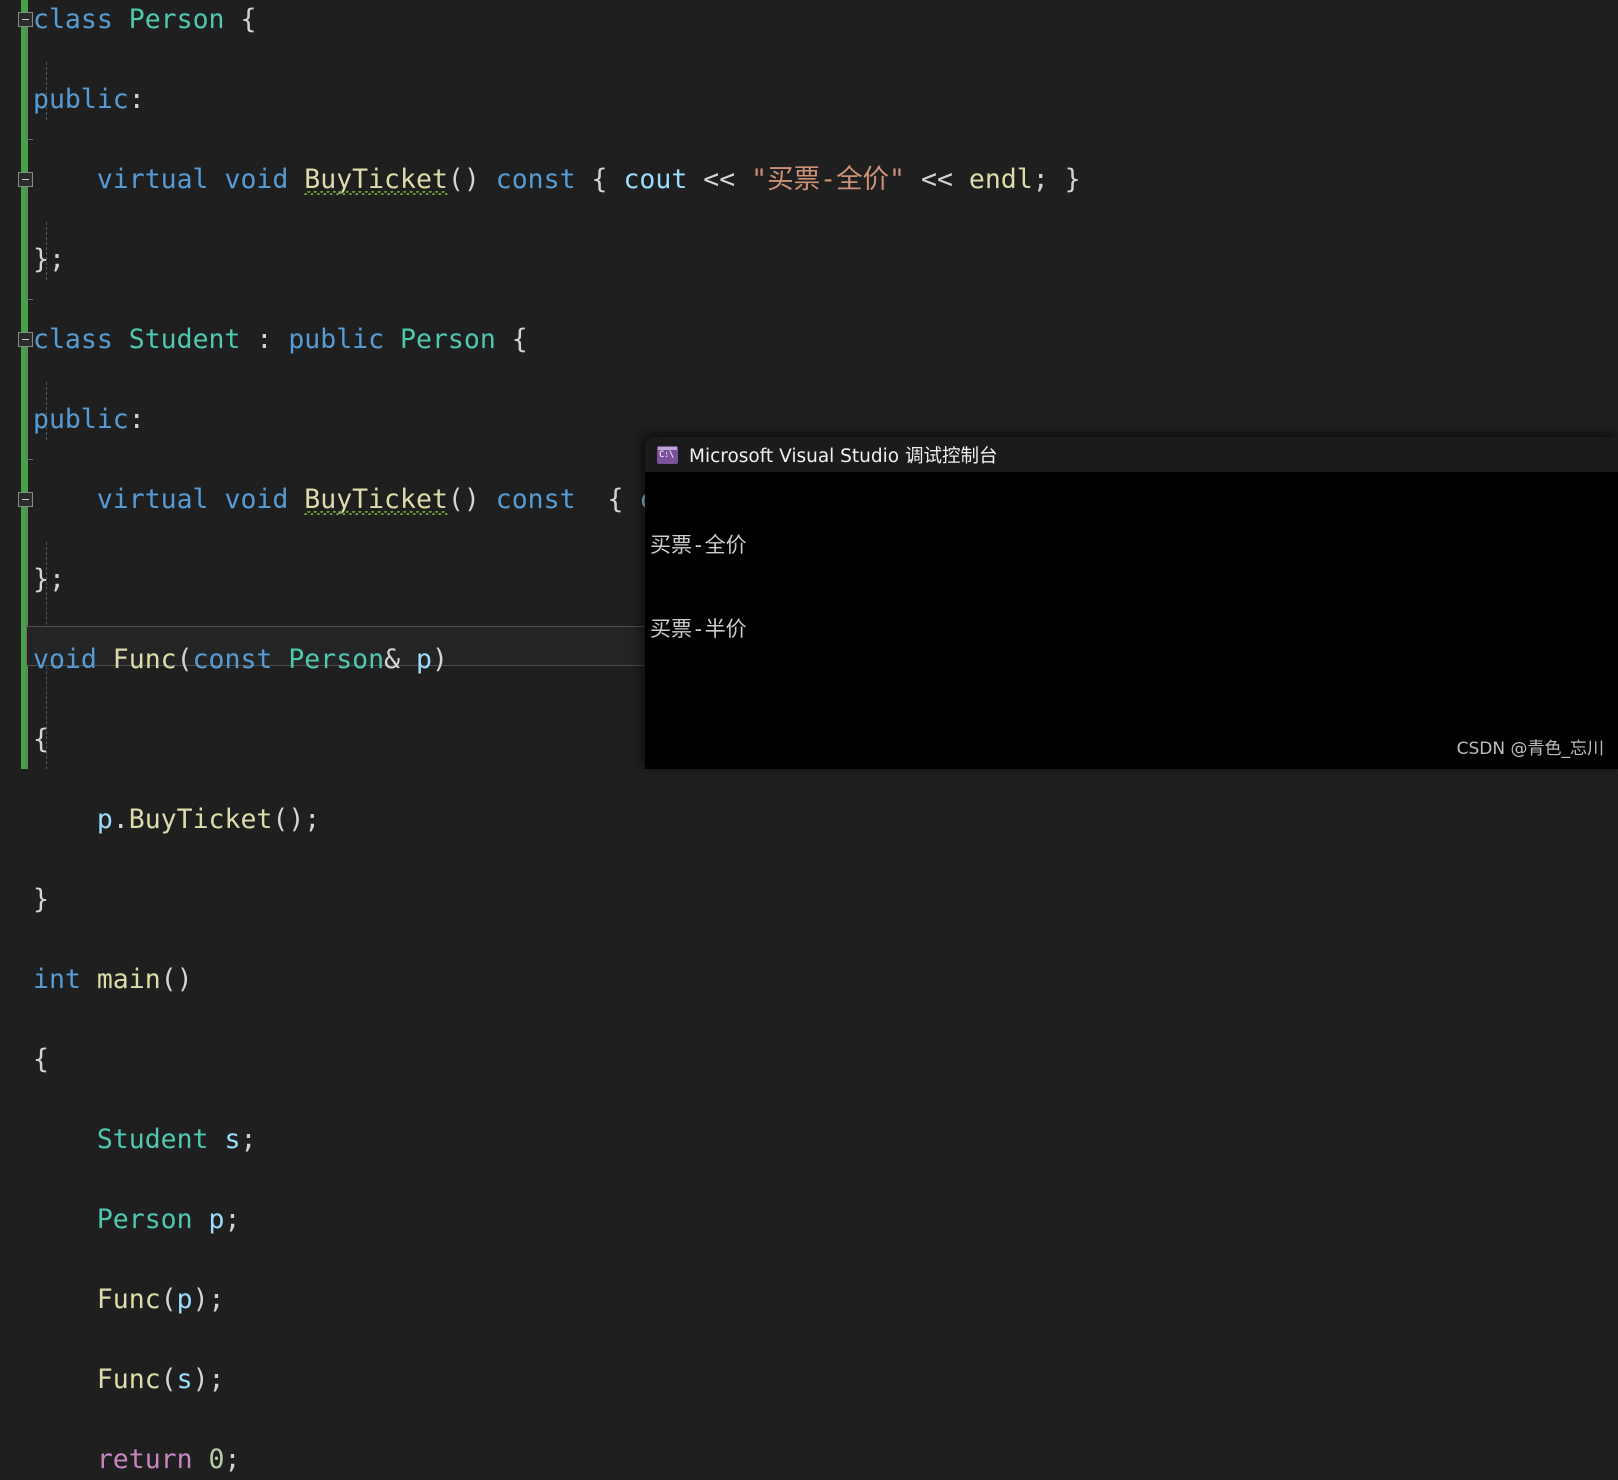 Image resolution: width=1618 pixels, height=1480 pixels. What do you see at coordinates (809, 1220) in the screenshot?
I see `code-line-16: Person p;` at bounding box center [809, 1220].